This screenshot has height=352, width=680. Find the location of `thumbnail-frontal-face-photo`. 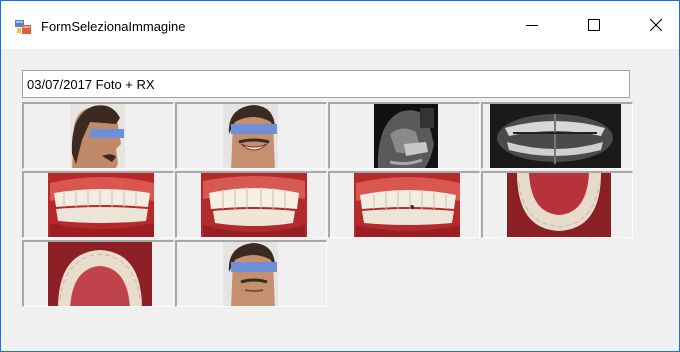

thumbnail-frontal-face-photo is located at coordinates (251, 273).